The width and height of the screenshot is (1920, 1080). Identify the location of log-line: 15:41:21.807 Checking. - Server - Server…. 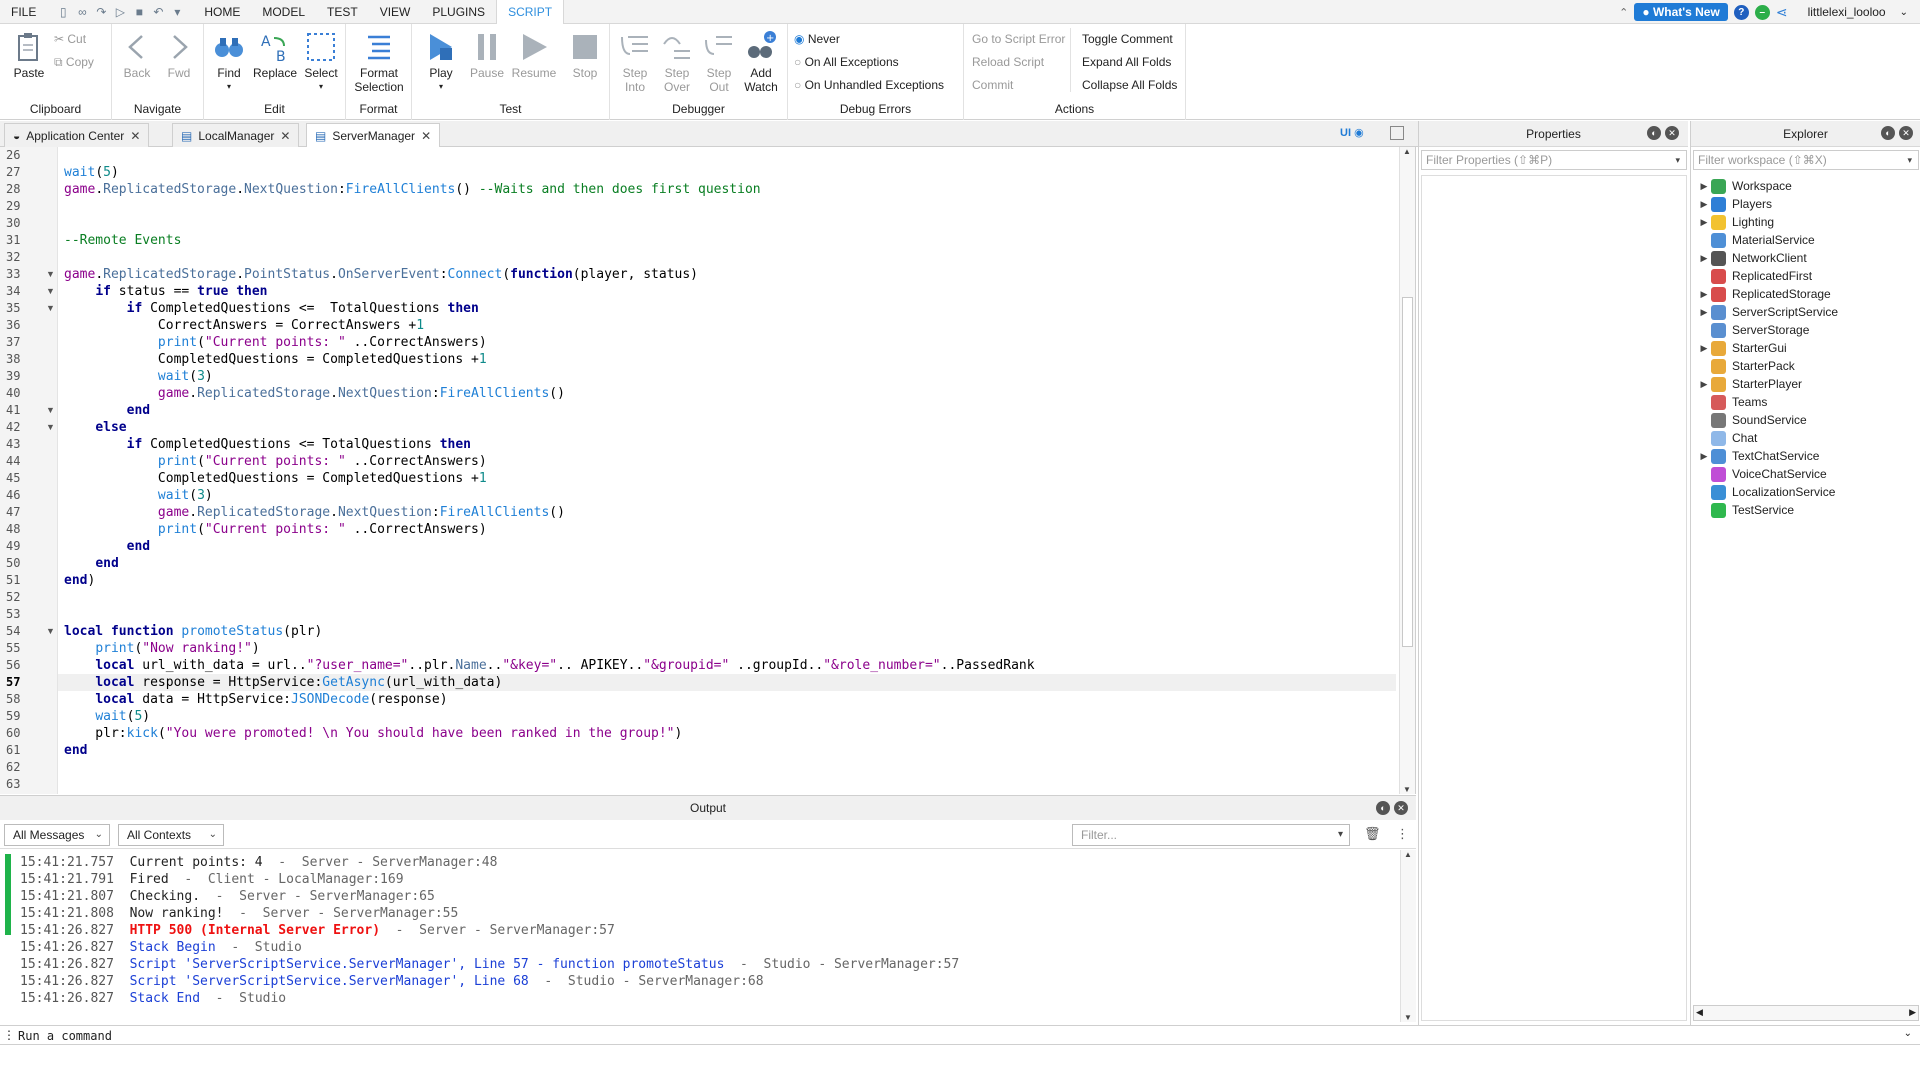
(227, 896).